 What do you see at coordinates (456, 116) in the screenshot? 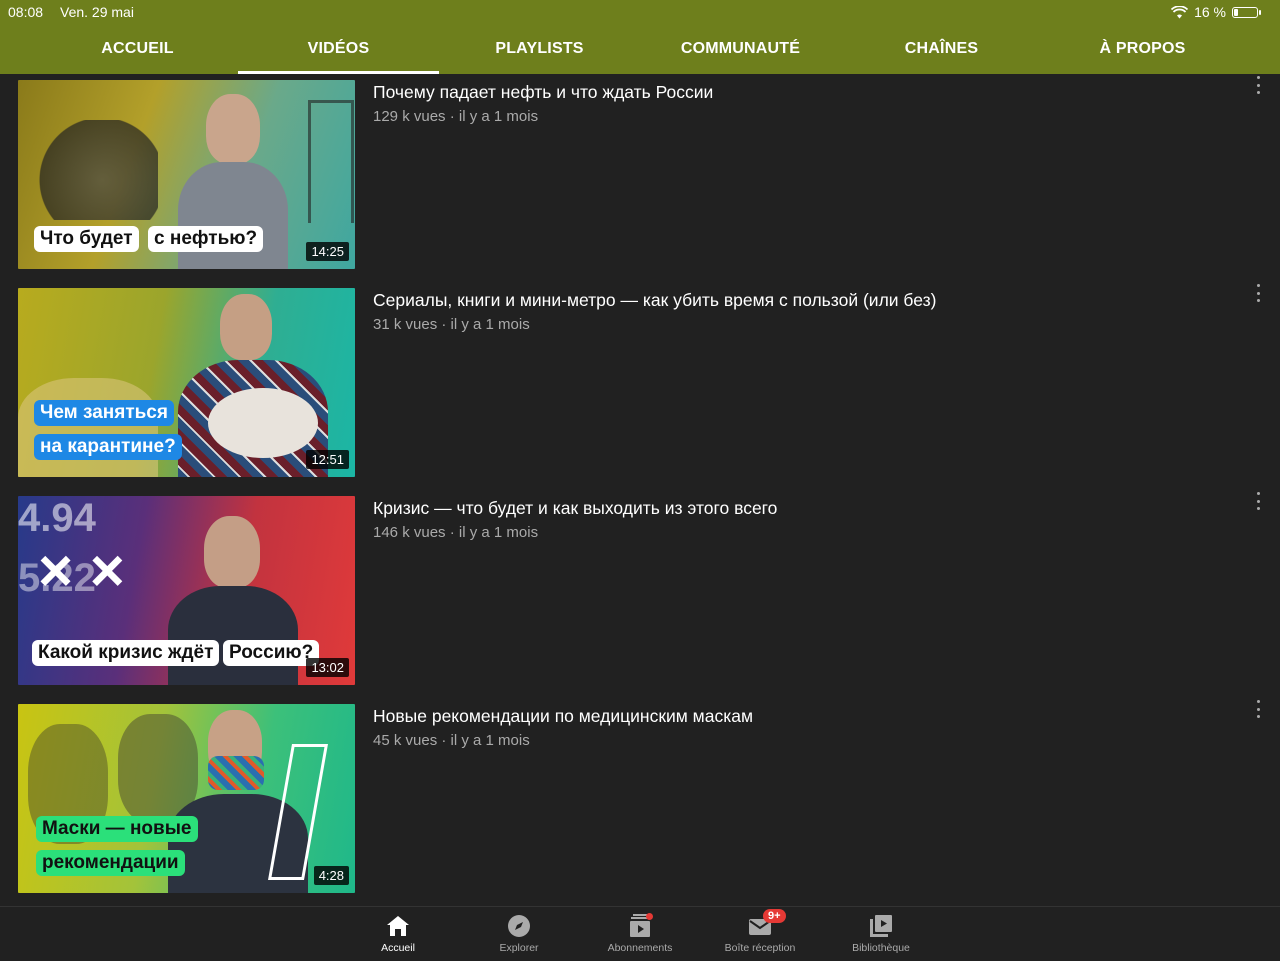
I see `video-meta: 129 k vues · il y a 1 mois` at bounding box center [456, 116].